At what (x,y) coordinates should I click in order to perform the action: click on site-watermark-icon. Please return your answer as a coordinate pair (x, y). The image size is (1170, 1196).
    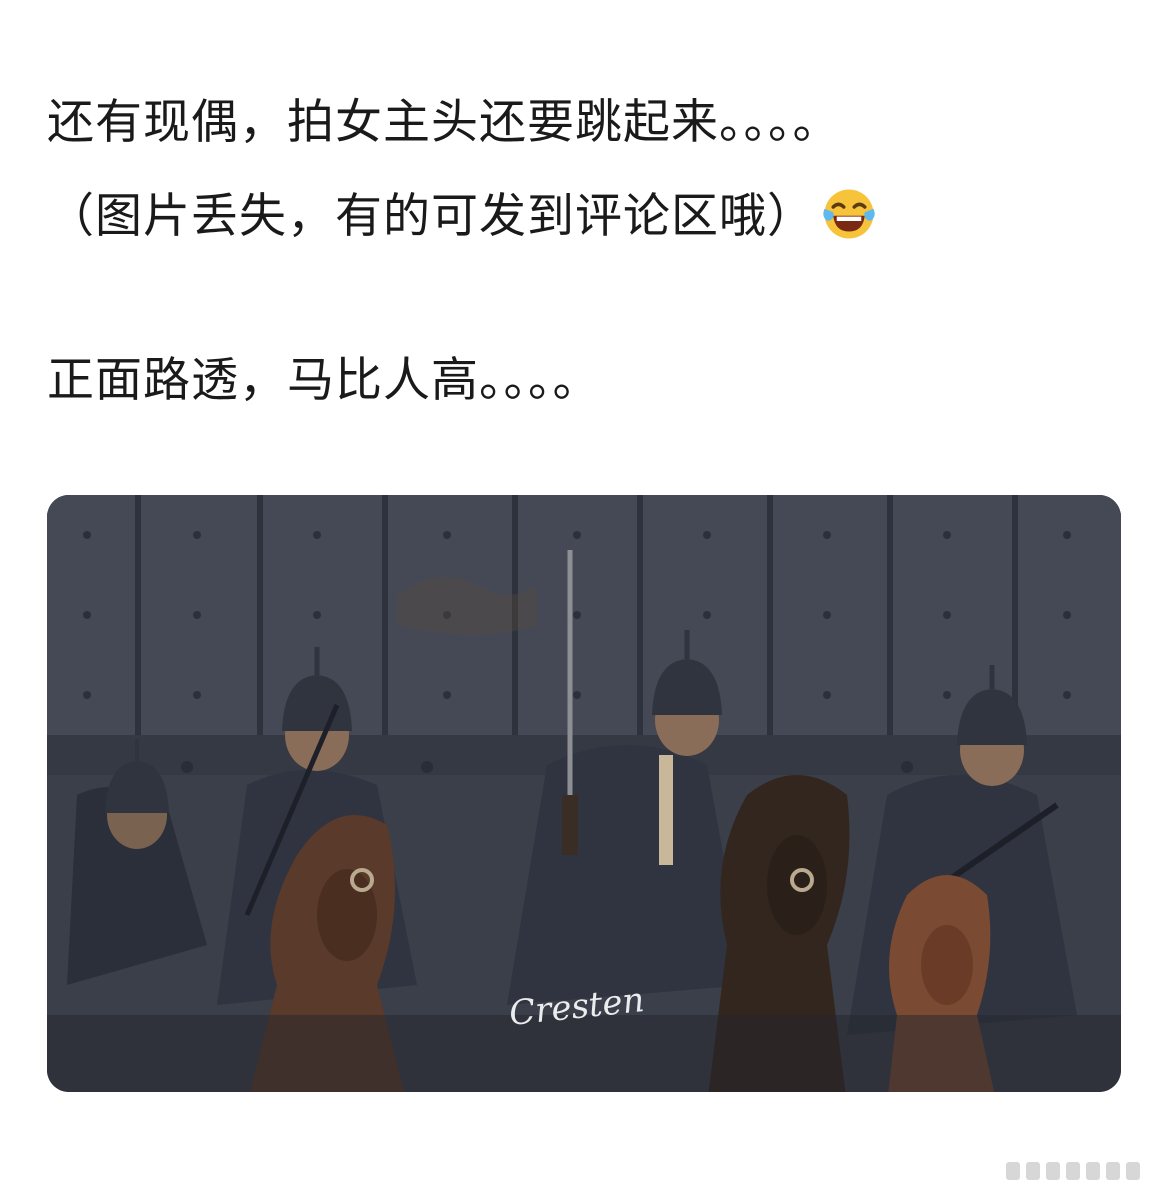
    Looking at the image, I should click on (1073, 1171).